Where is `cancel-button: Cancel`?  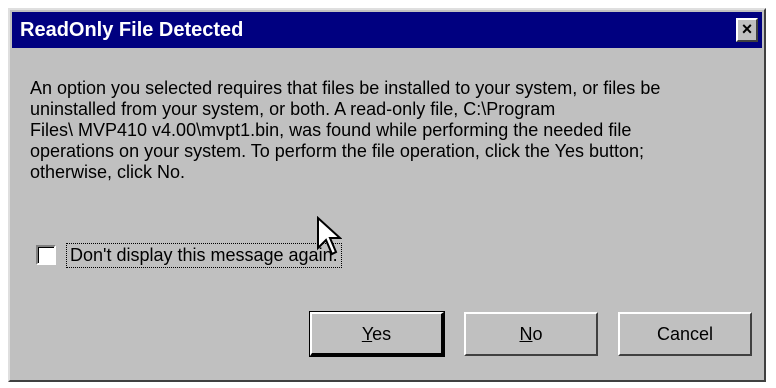
cancel-button: Cancel is located at coordinates (685, 334).